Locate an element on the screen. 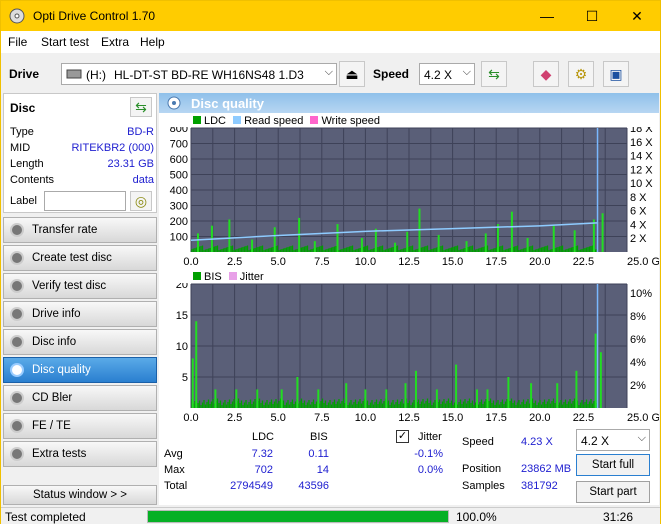 This screenshot has width=661, height=524. disc-row-contents: Contents data is located at coordinates (82, 180).